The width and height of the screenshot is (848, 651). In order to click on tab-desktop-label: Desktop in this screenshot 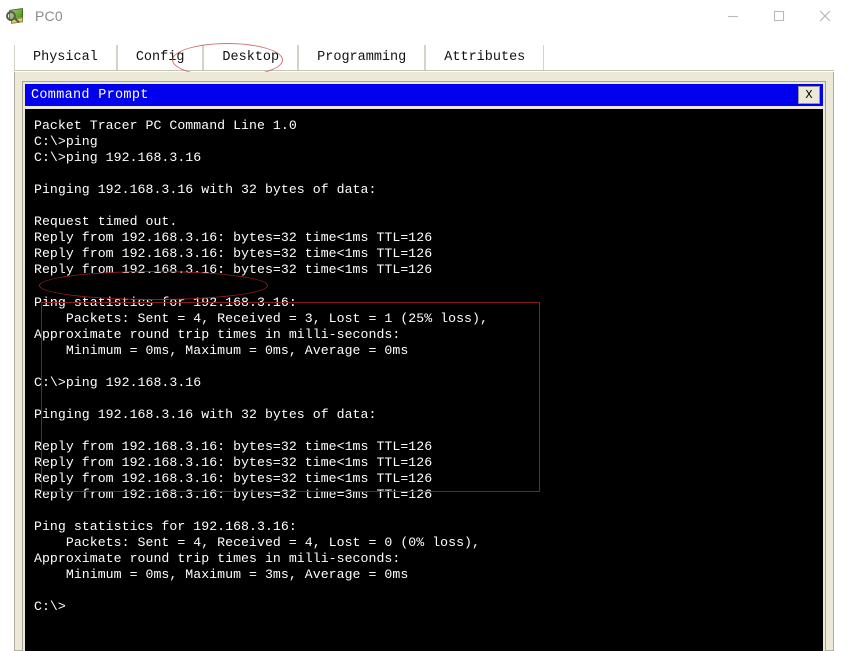, I will do `click(251, 57)`.